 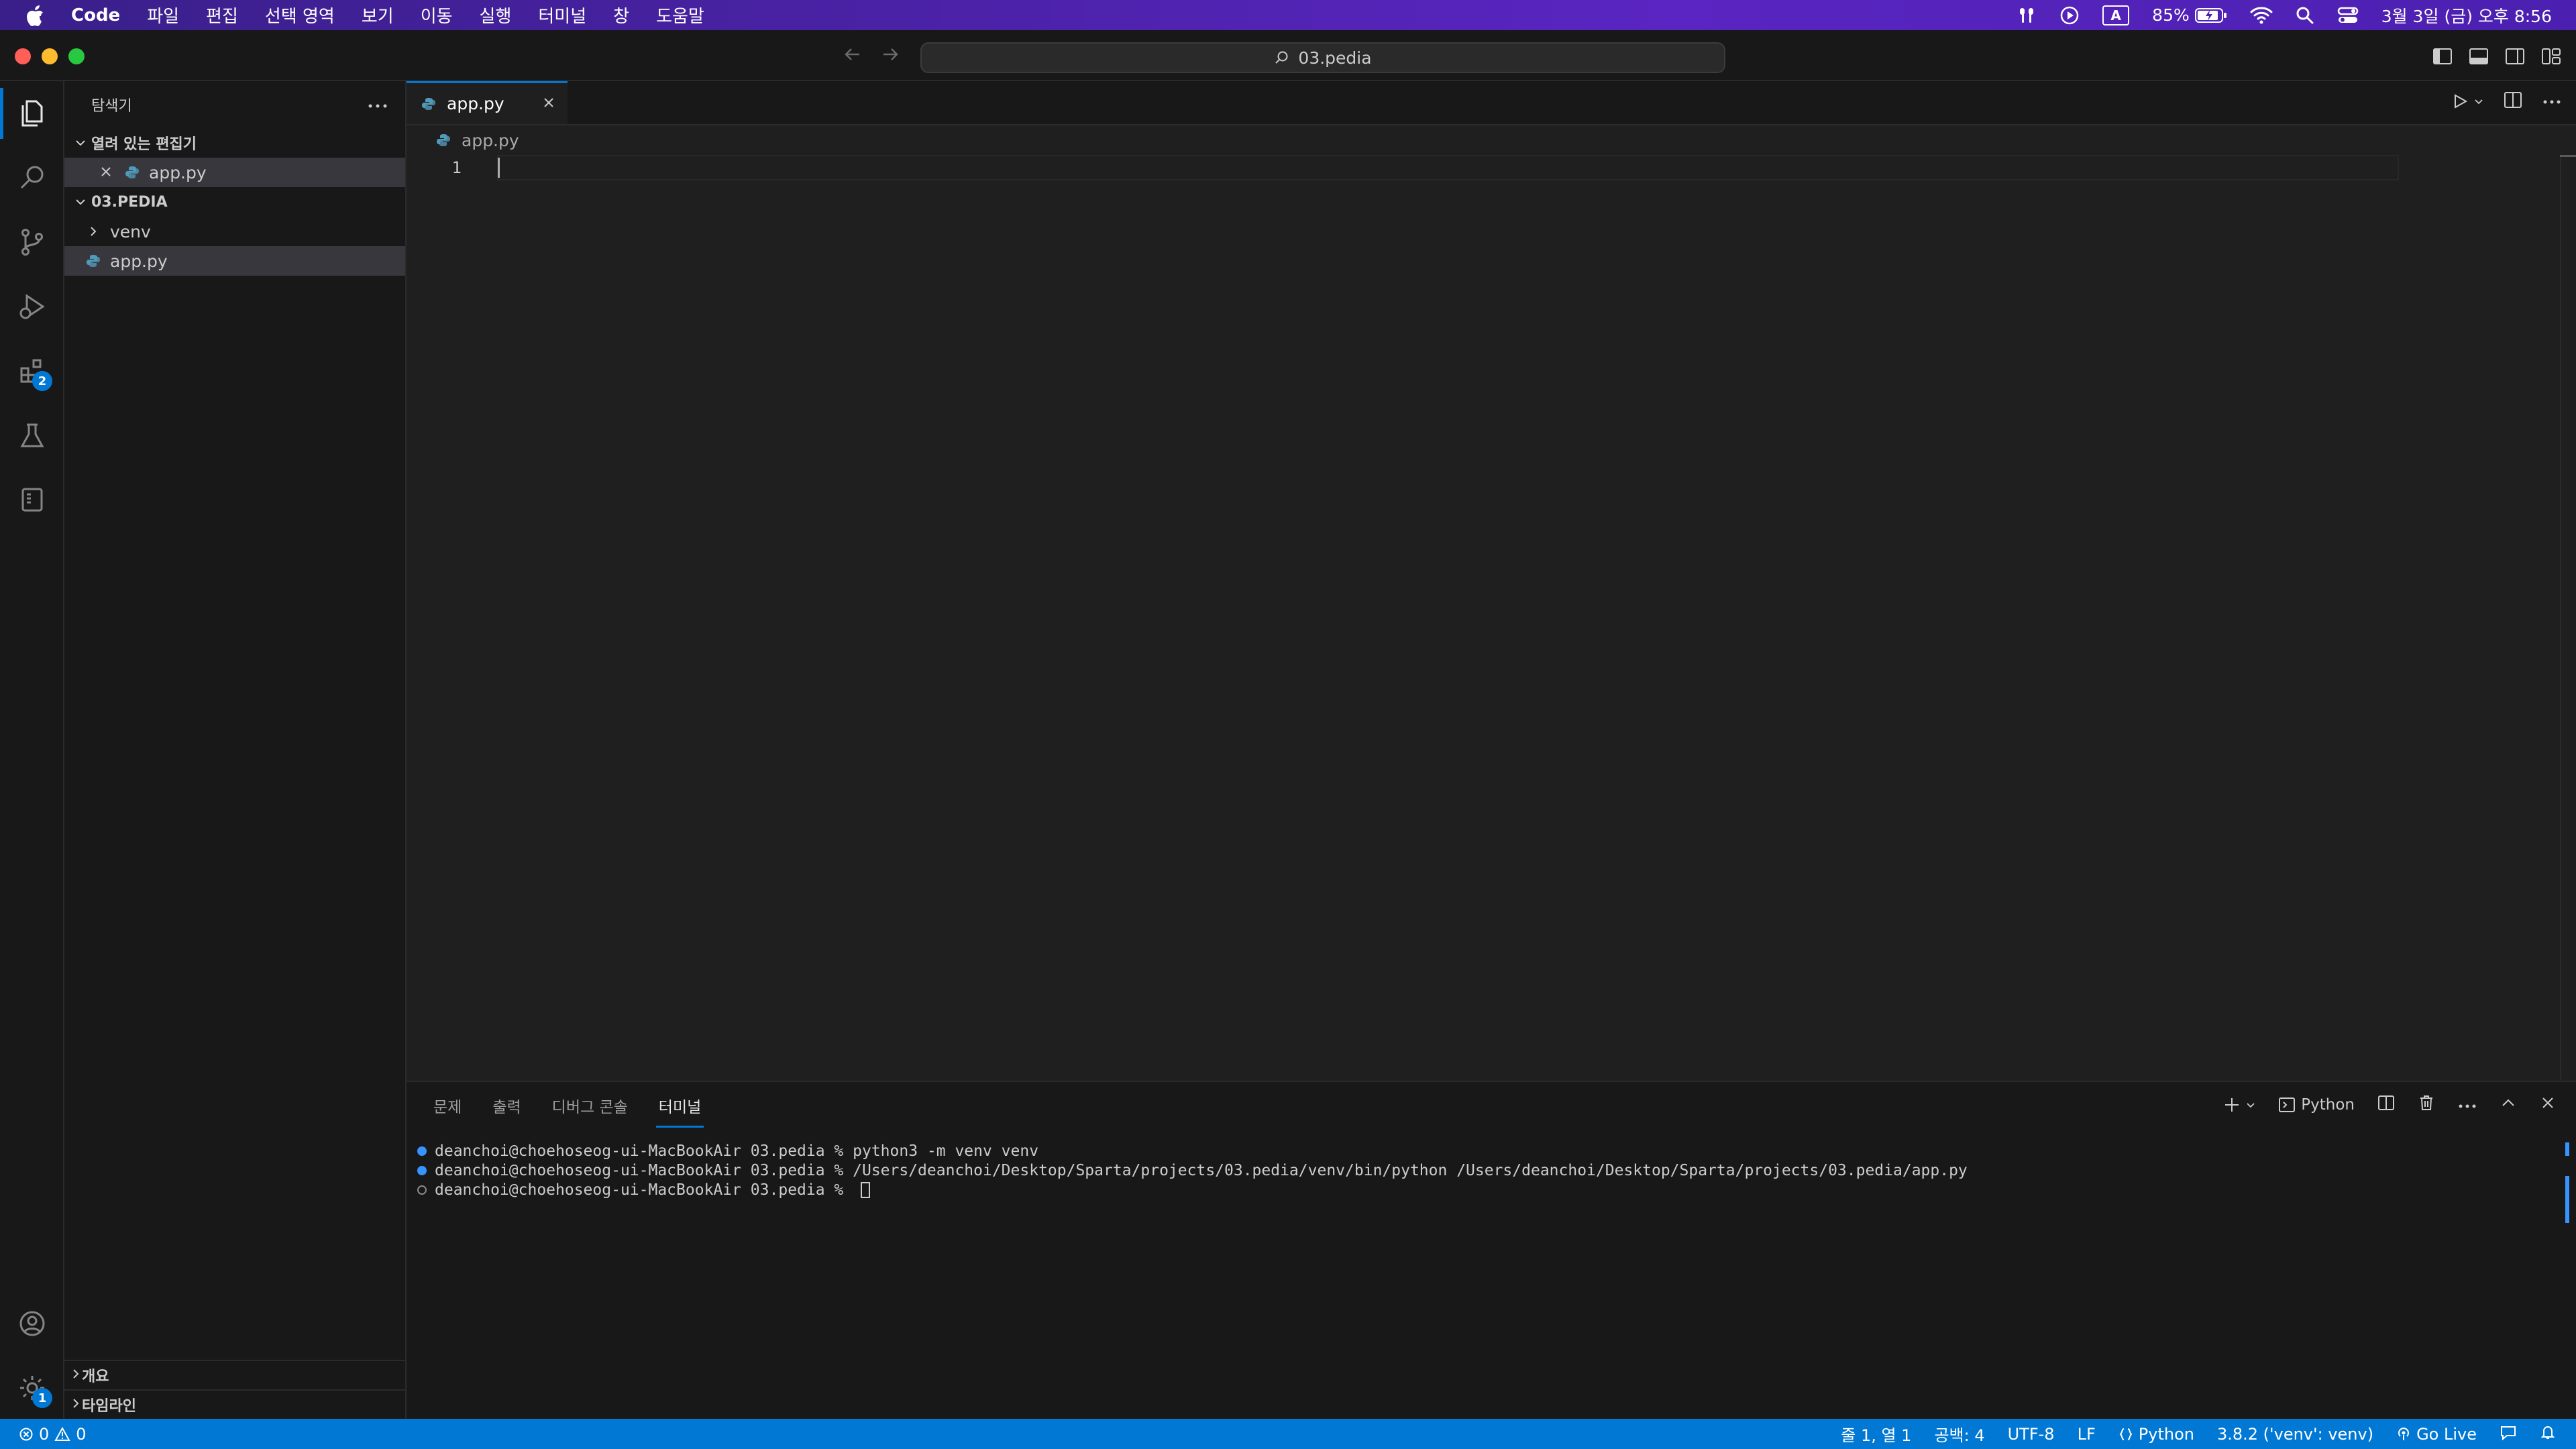 What do you see at coordinates (95, 1376) in the screenshot?
I see `outline-label: 개요` at bounding box center [95, 1376].